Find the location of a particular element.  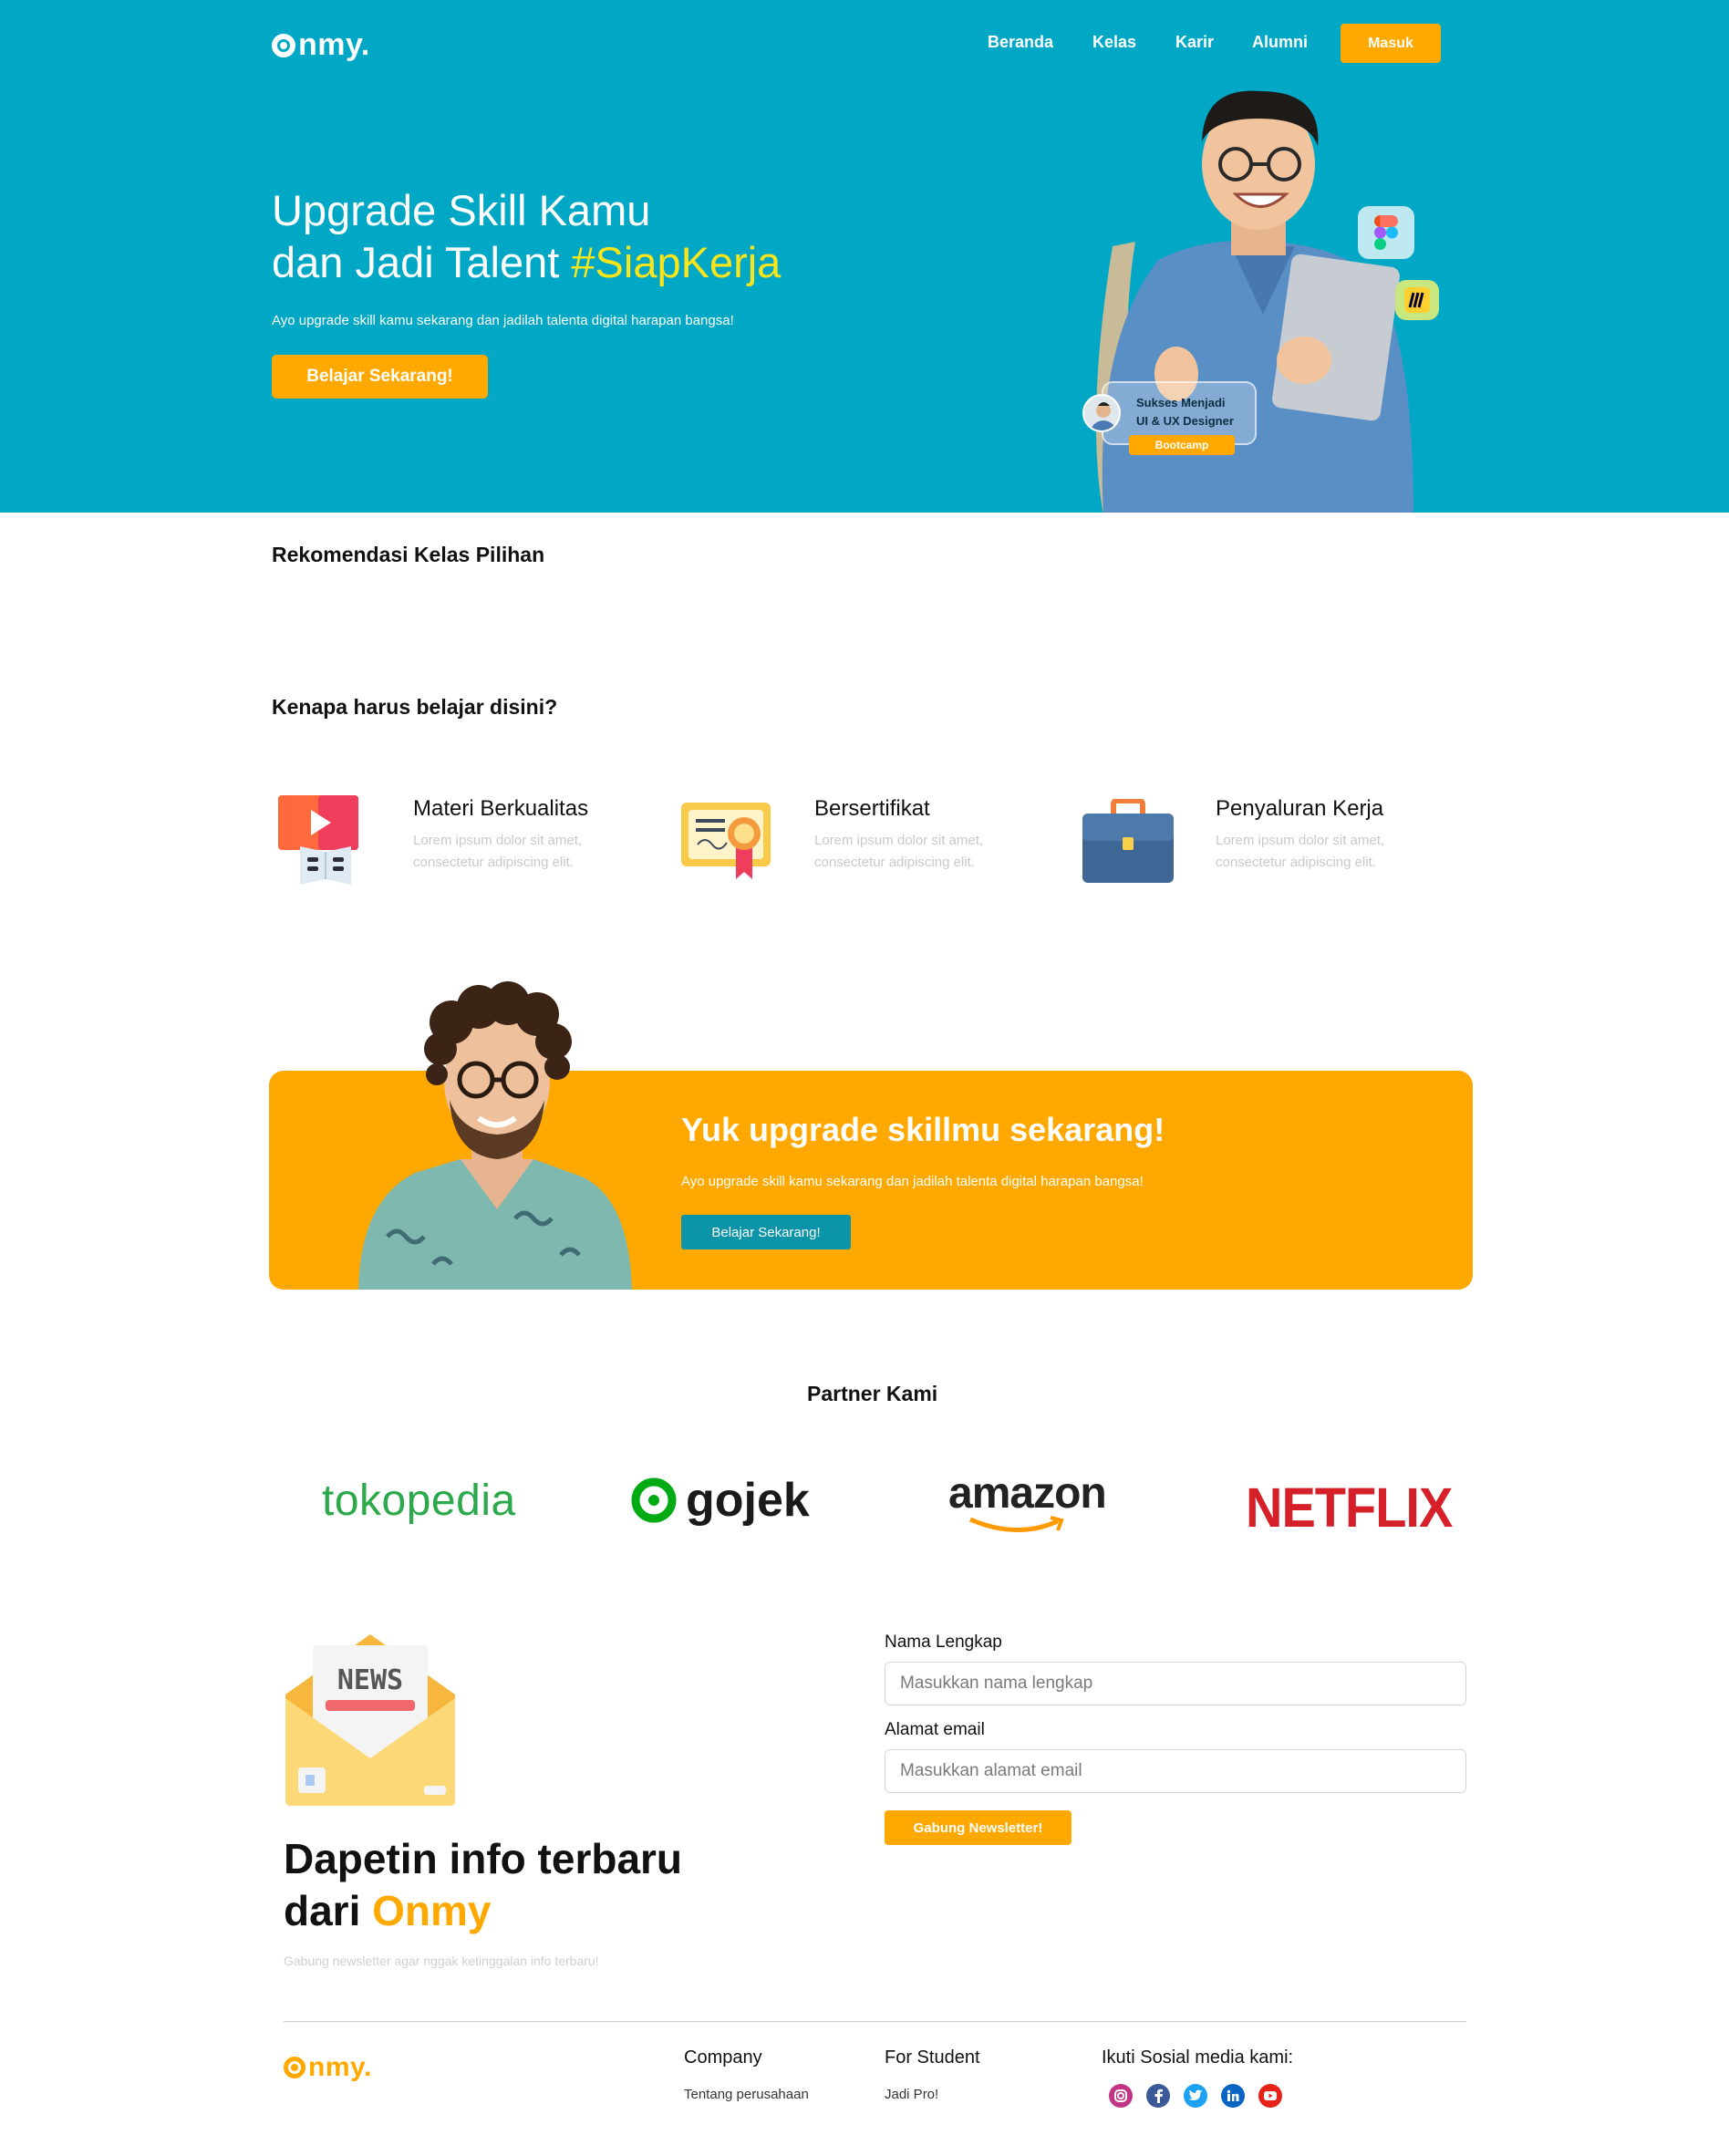

name-label: Nama Lengkap is located at coordinates (943, 1642).